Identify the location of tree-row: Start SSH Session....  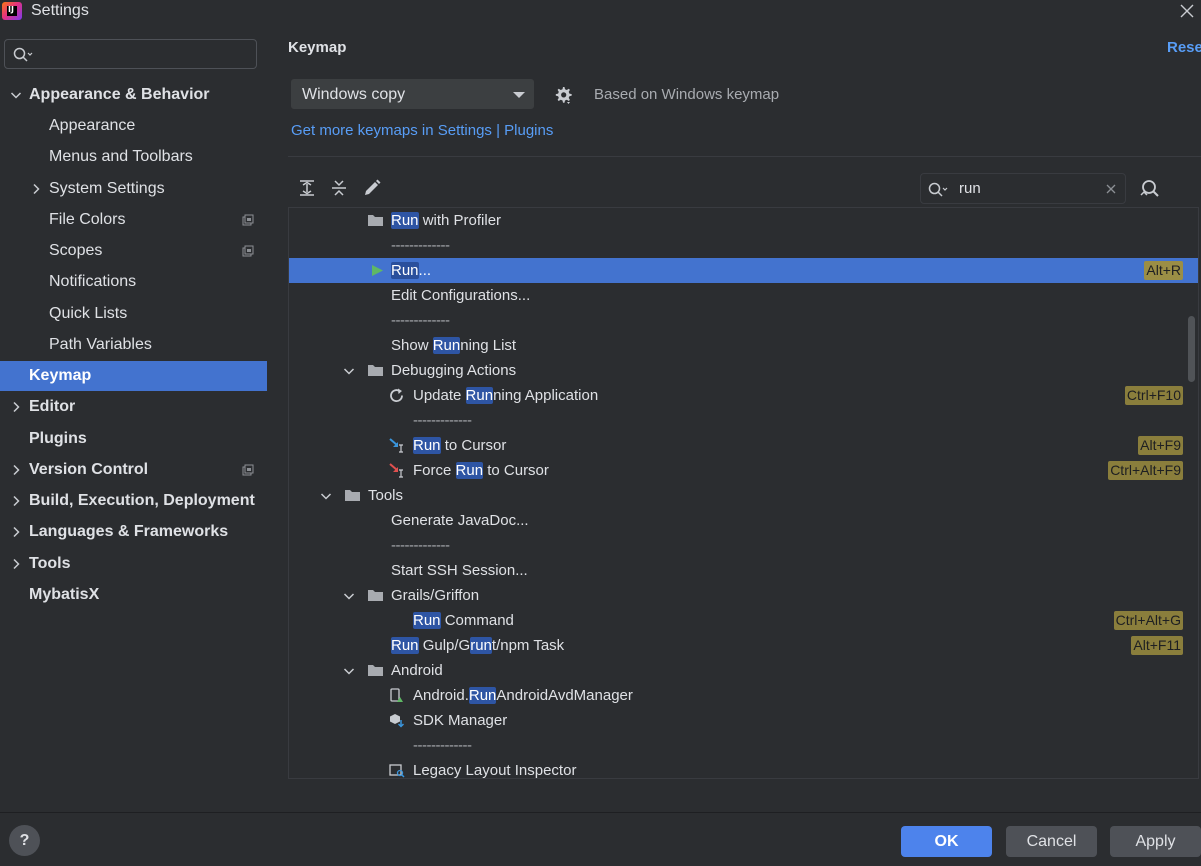
(743, 570).